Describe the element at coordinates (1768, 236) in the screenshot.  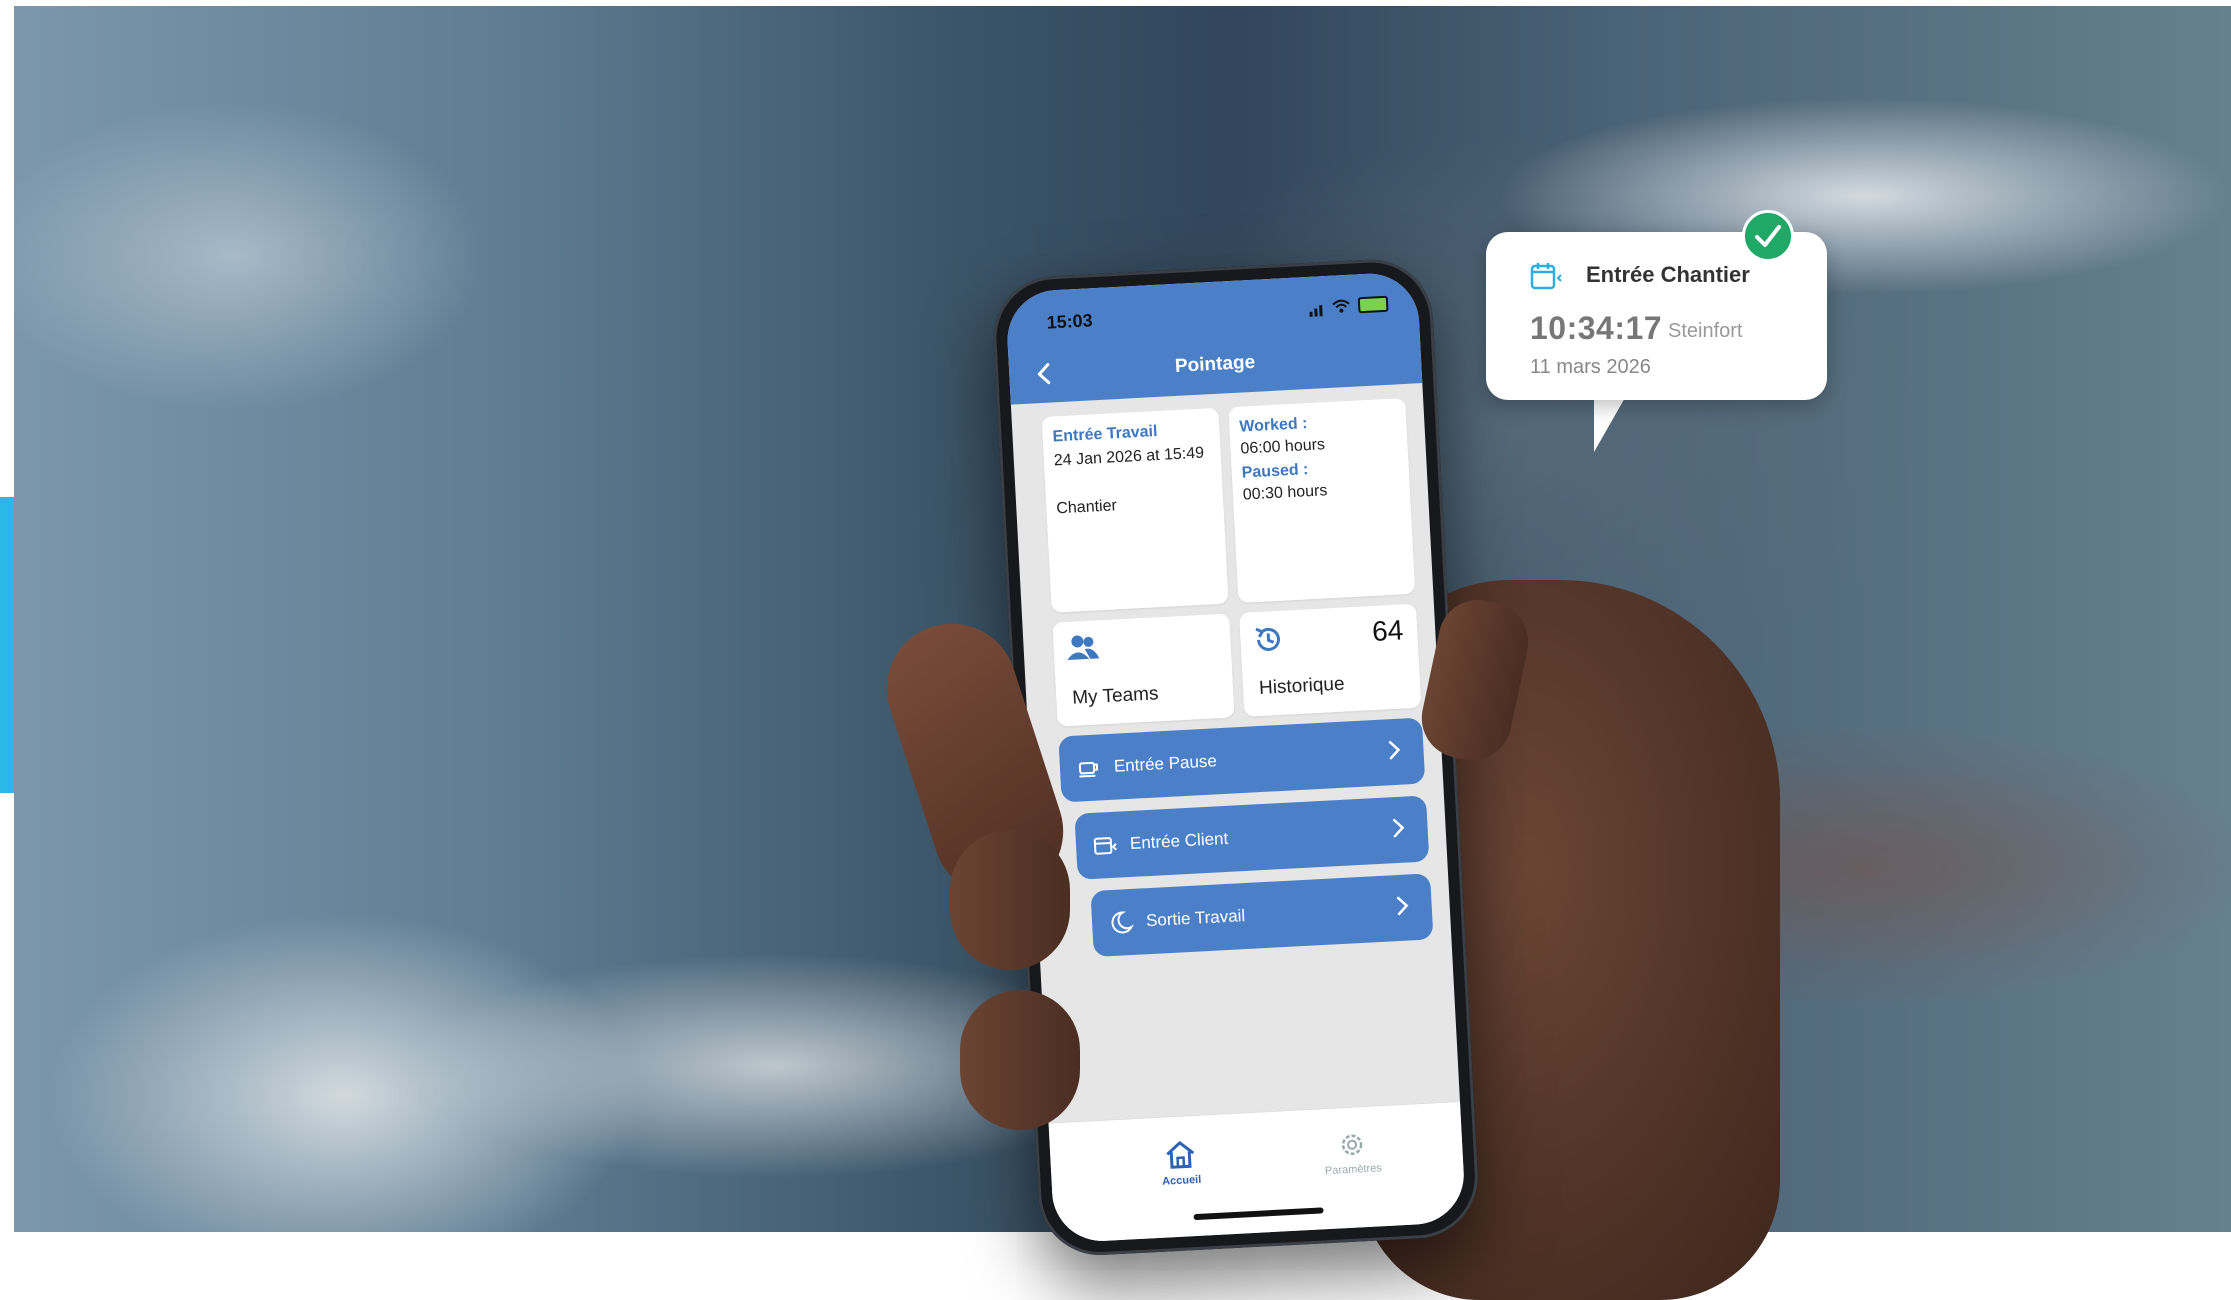
I see `checkmark-icon` at that location.